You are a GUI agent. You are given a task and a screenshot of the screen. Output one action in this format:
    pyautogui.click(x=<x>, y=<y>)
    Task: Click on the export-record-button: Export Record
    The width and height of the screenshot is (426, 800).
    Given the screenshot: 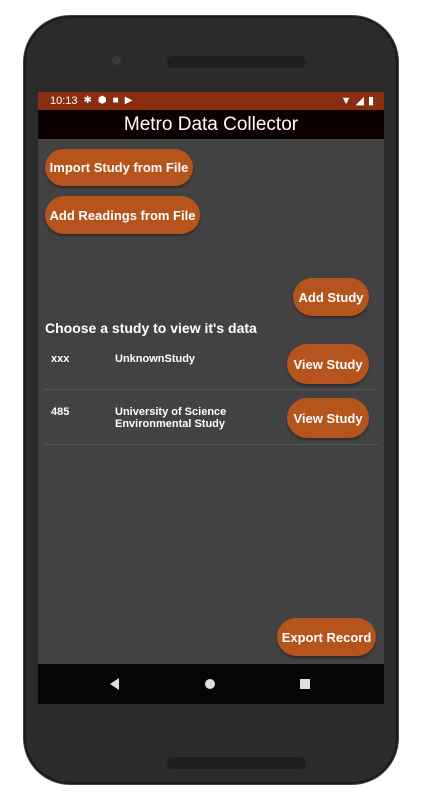 What is the action you would take?
    pyautogui.click(x=326, y=637)
    